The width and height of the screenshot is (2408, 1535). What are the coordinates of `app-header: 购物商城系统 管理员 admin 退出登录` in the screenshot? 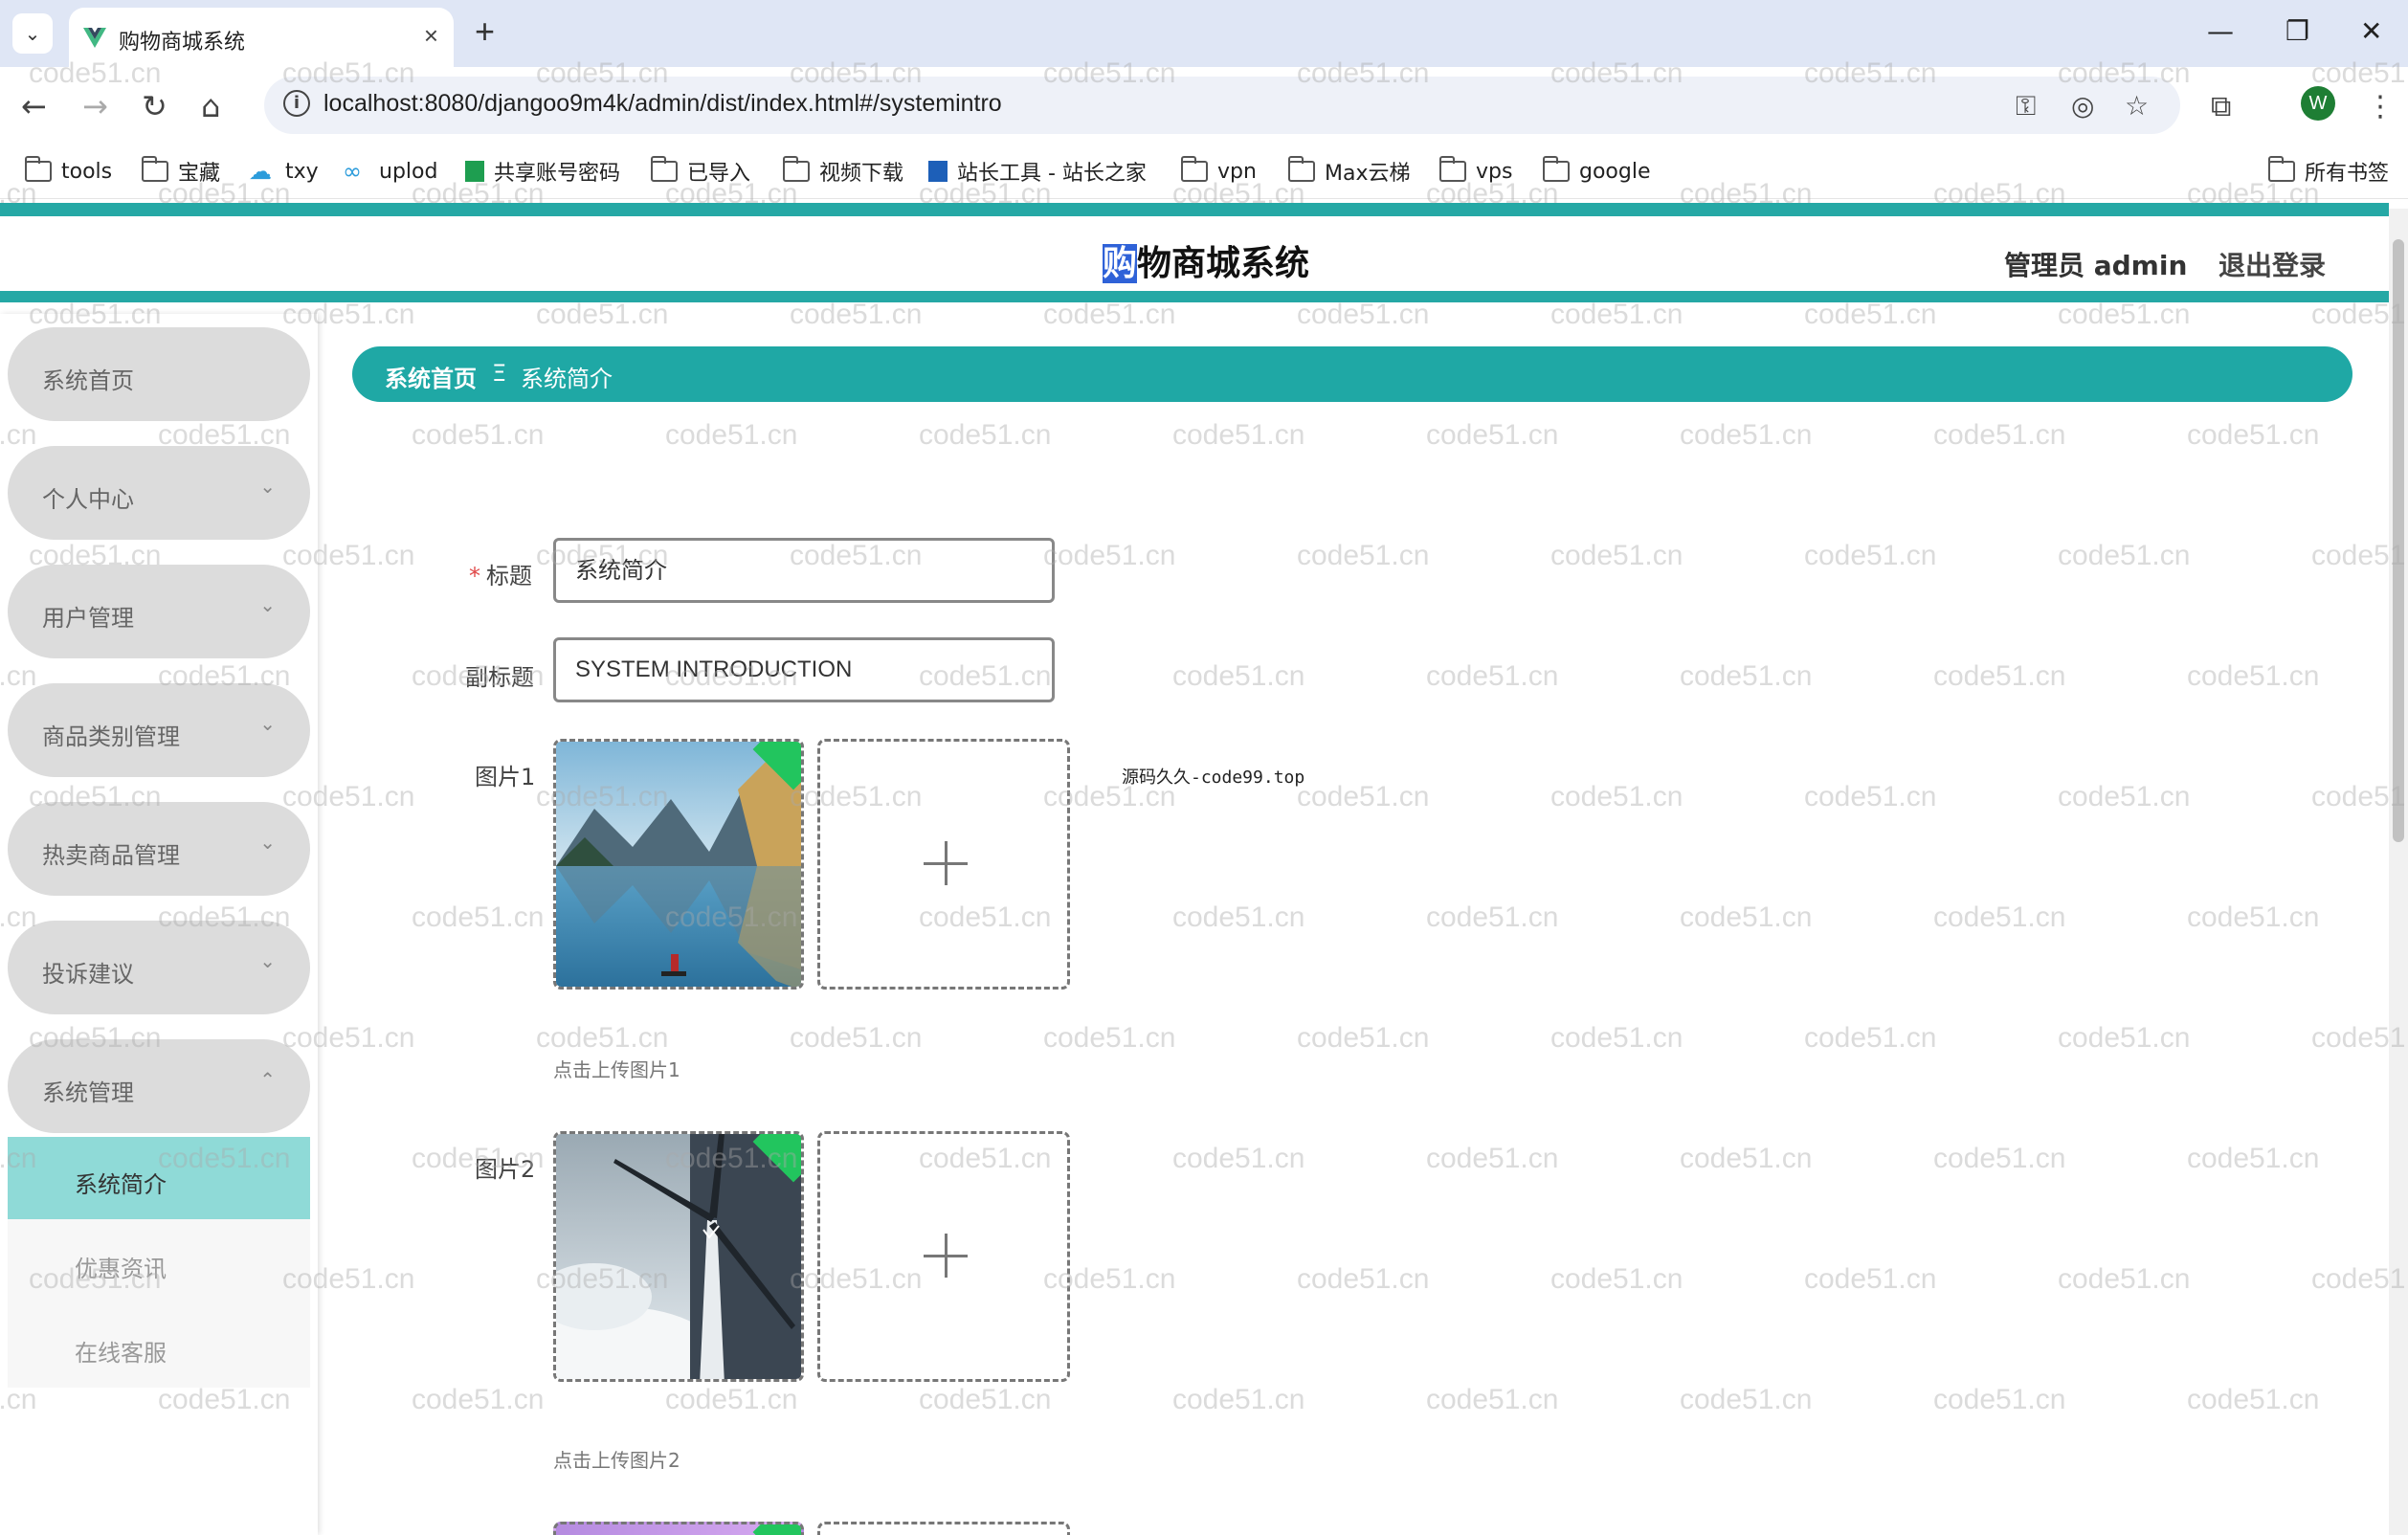 It's located at (1194, 249).